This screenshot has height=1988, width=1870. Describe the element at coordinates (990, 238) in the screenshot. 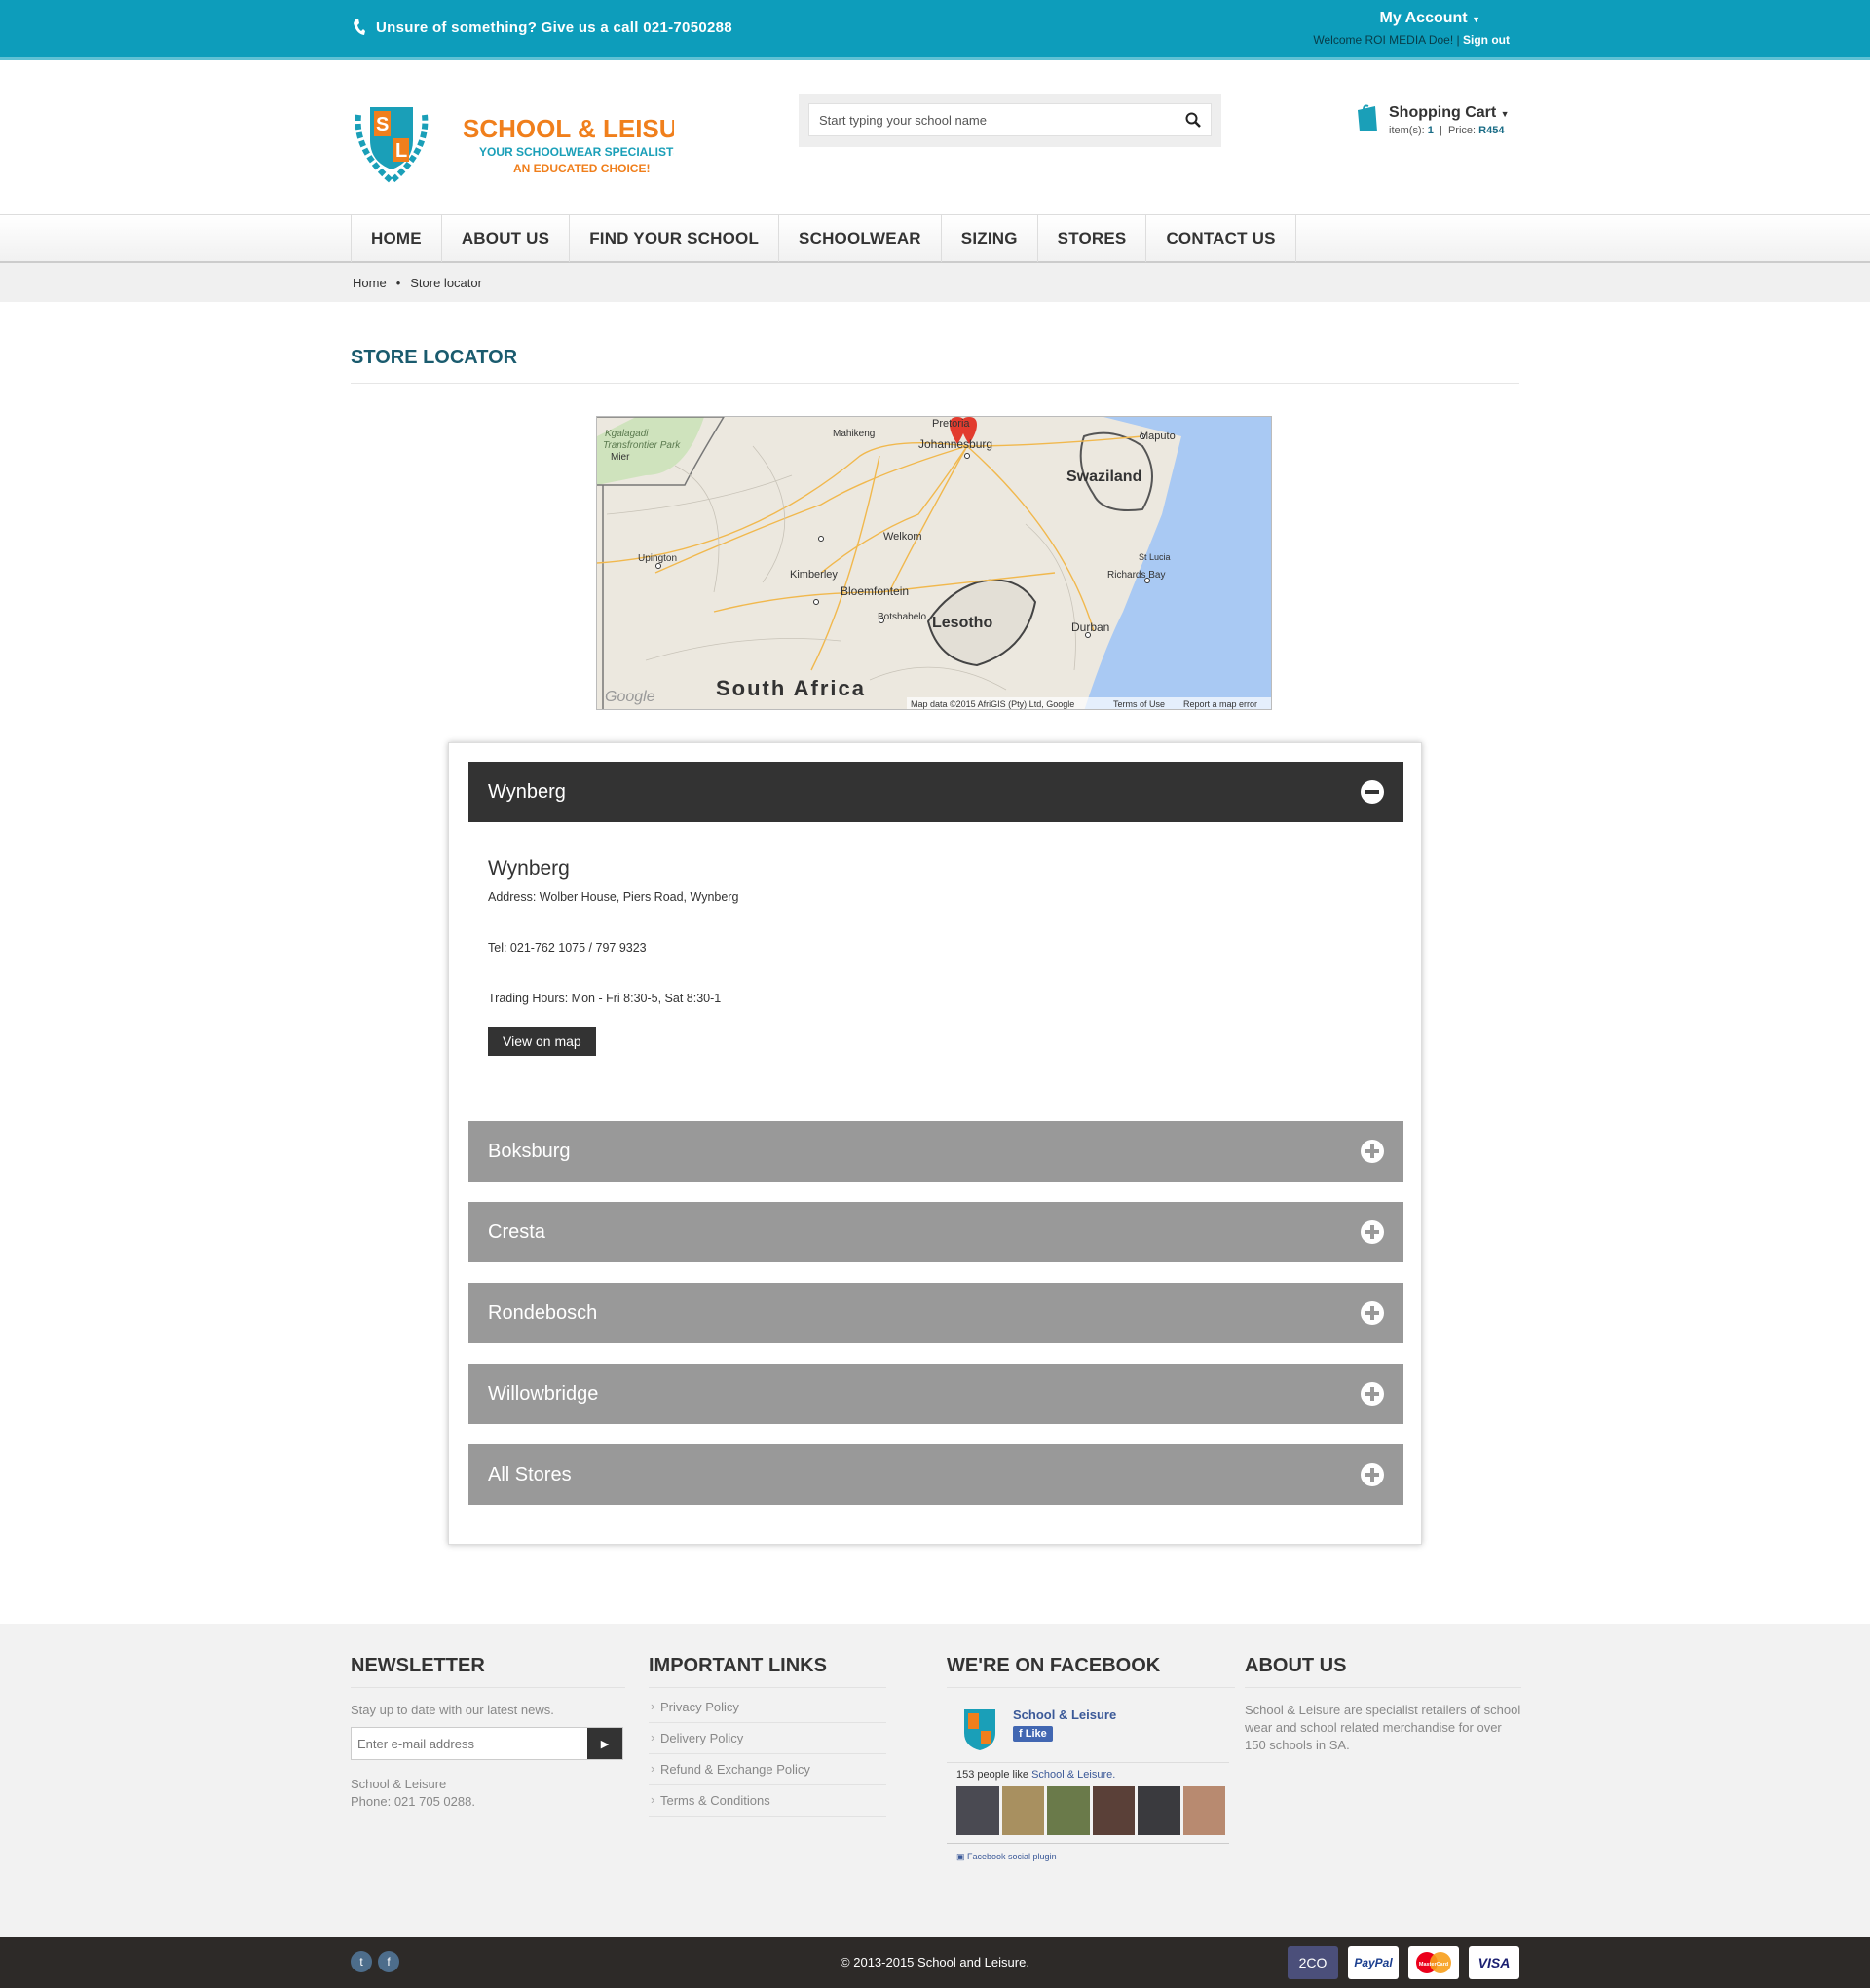

I see `nav-item-sizing: SIZING` at that location.